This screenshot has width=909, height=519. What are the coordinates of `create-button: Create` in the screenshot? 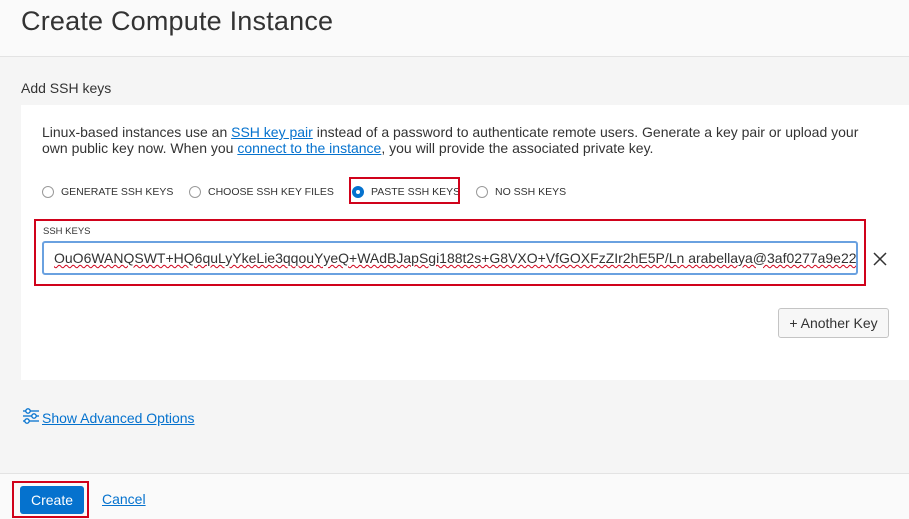 It's located at (52, 500).